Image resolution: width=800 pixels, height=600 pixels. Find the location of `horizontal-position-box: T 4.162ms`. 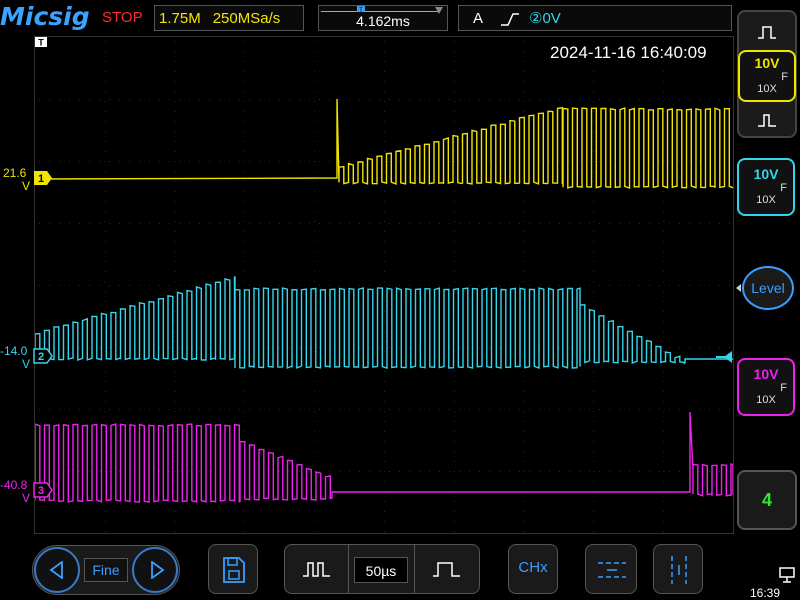

horizontal-position-box: T 4.162ms is located at coordinates (383, 18).